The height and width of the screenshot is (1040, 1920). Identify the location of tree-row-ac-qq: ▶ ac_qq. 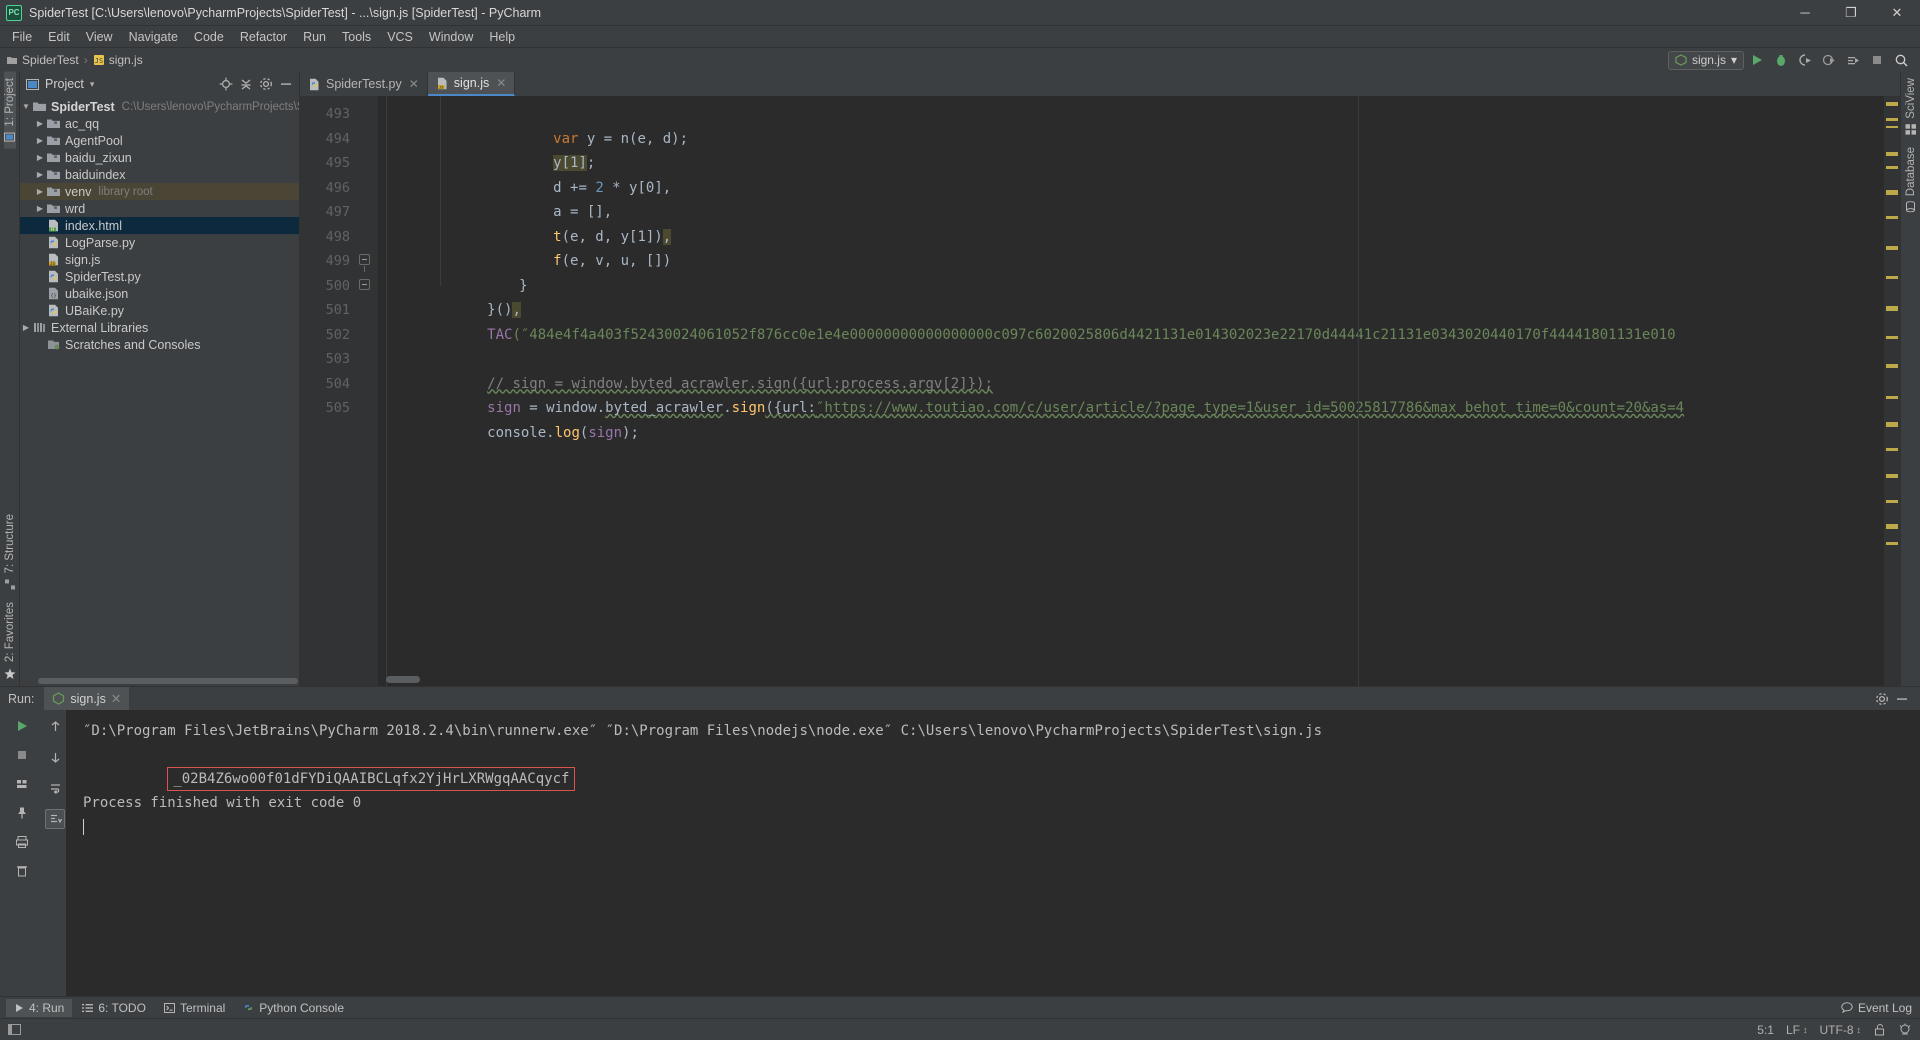
(159, 123).